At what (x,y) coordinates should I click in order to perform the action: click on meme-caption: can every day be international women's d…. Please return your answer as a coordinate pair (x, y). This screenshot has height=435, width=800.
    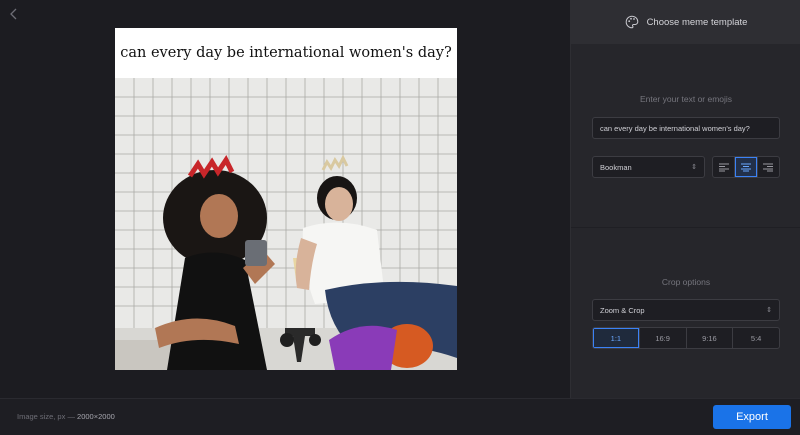
    Looking at the image, I should click on (286, 53).